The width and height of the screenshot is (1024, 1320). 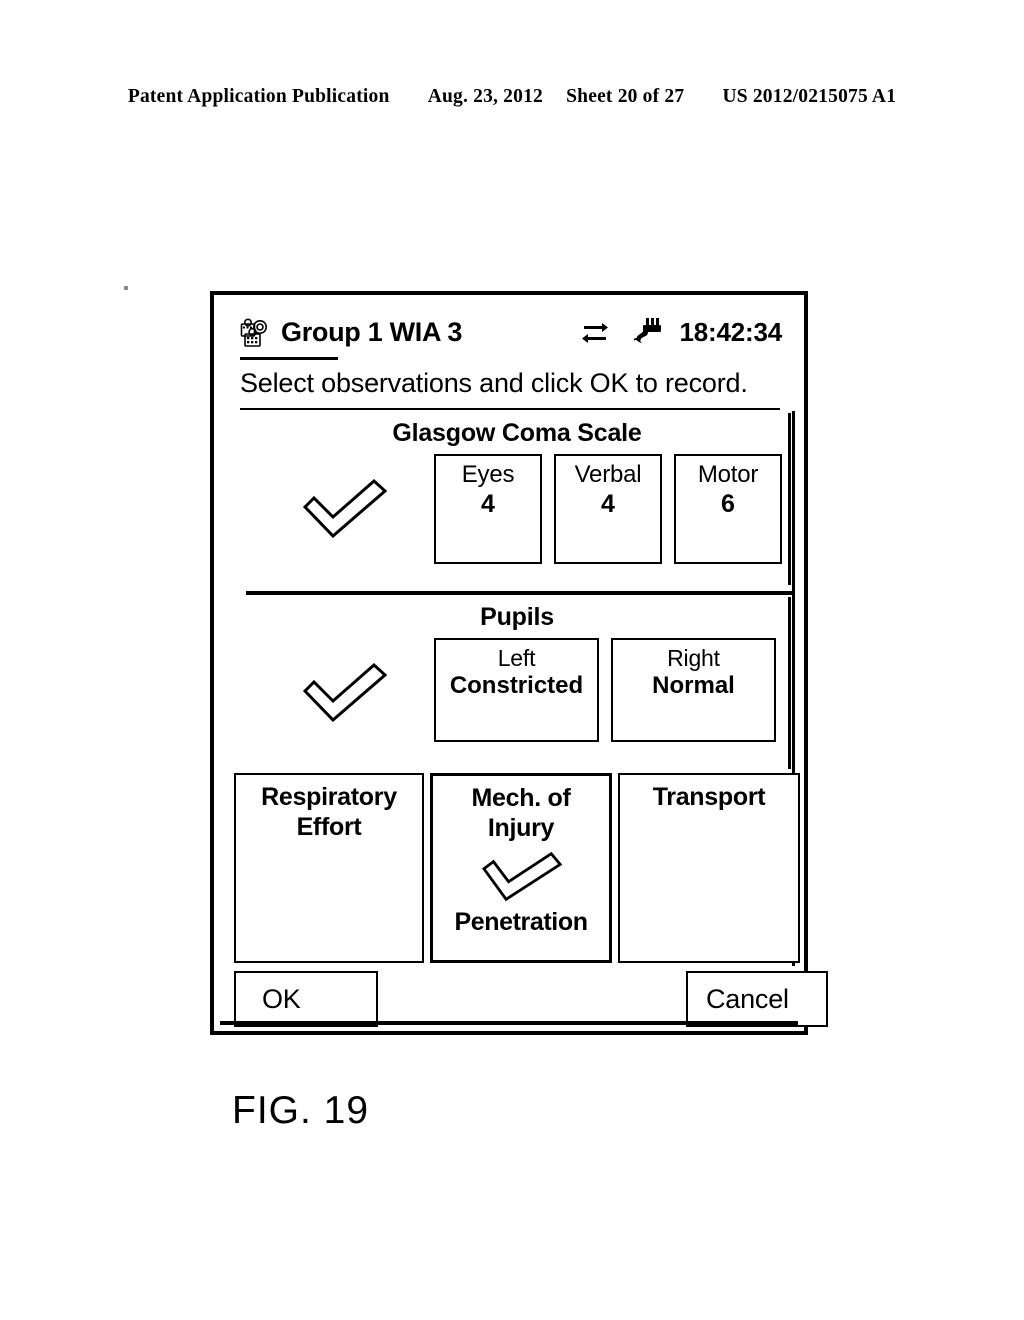 I want to click on pupil-box-left: Left Constricted, so click(x=516, y=690).